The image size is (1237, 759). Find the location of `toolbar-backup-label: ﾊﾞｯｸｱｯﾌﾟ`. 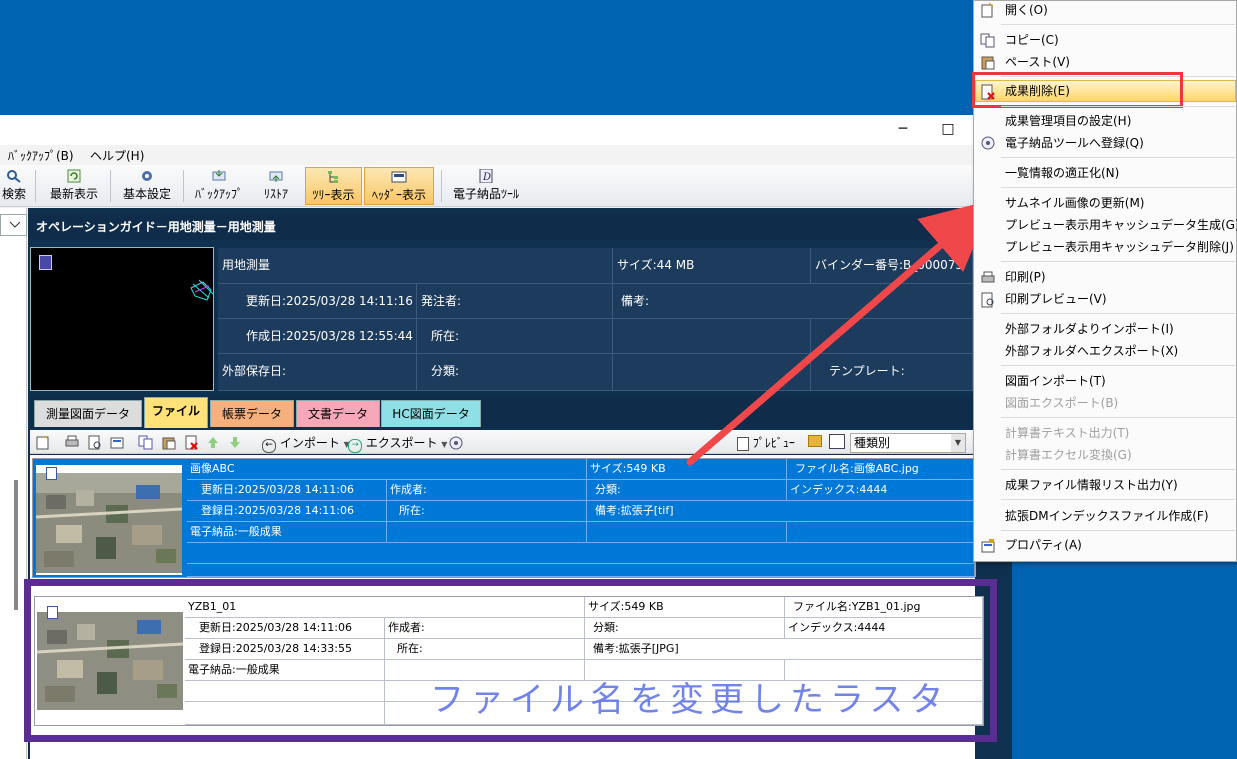

toolbar-backup-label: ﾊﾞｯｸｱｯﾌﾟ is located at coordinates (218, 194).